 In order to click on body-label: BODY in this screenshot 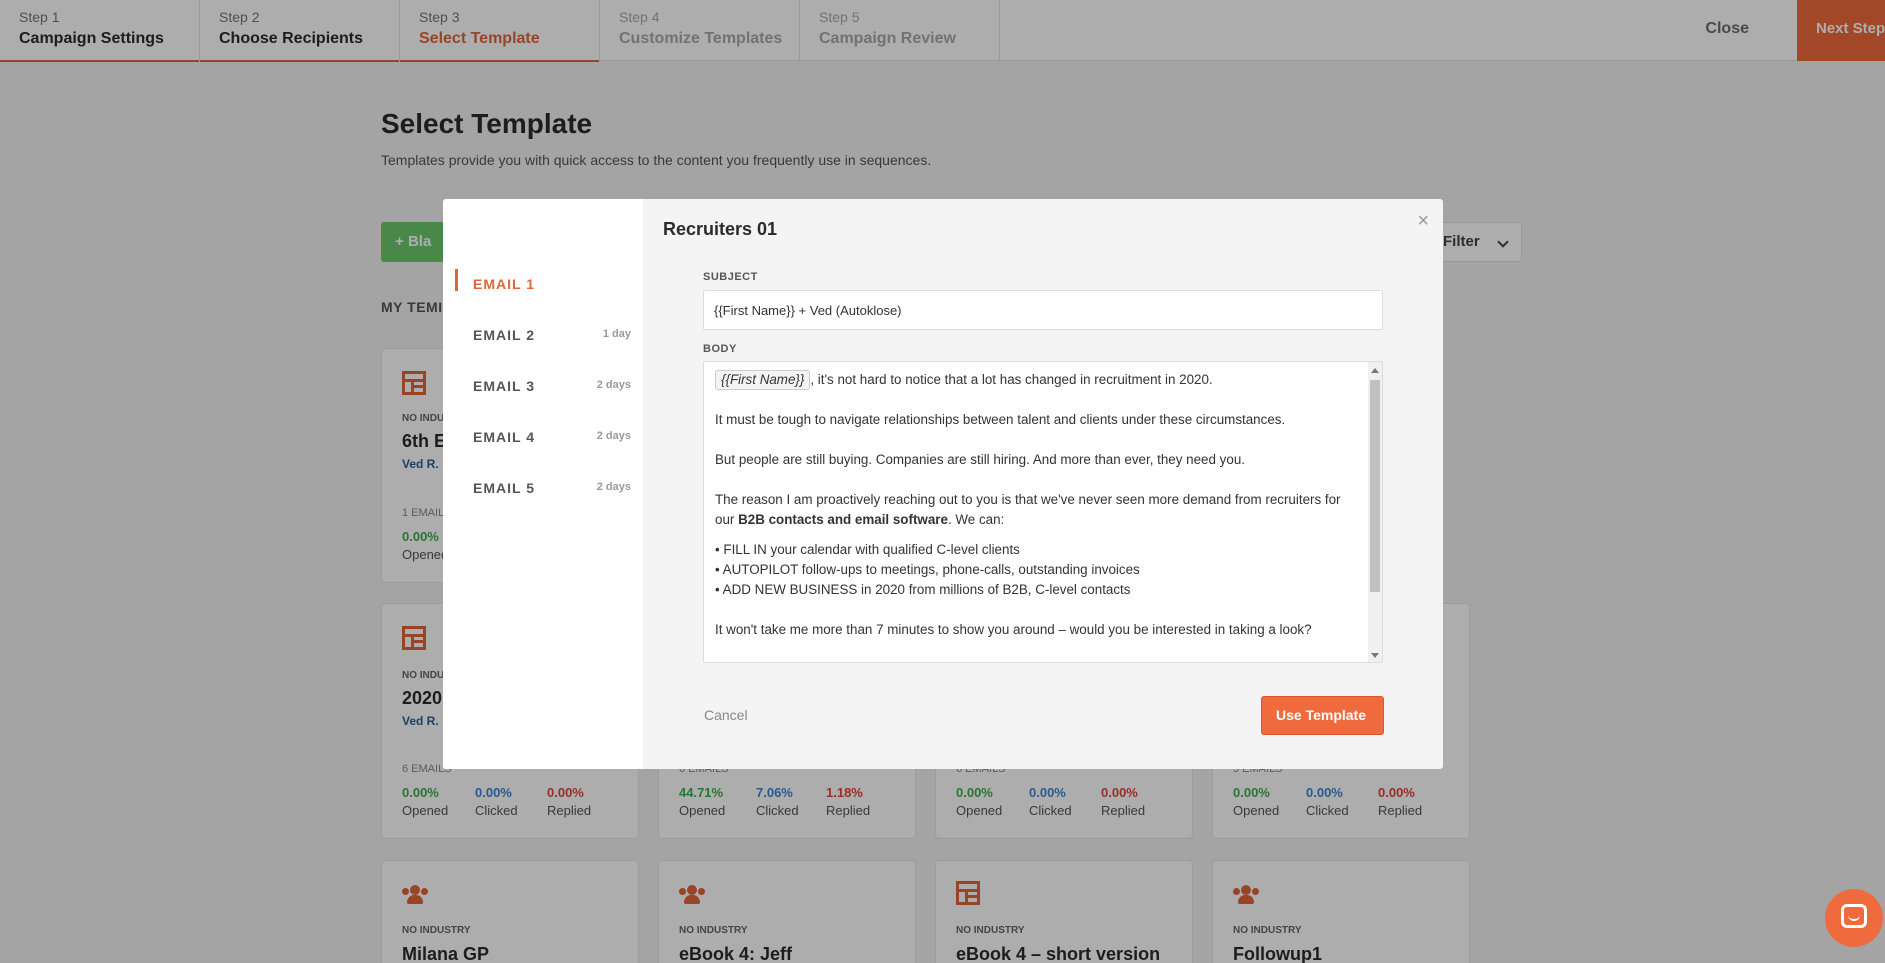, I will do `click(720, 349)`.